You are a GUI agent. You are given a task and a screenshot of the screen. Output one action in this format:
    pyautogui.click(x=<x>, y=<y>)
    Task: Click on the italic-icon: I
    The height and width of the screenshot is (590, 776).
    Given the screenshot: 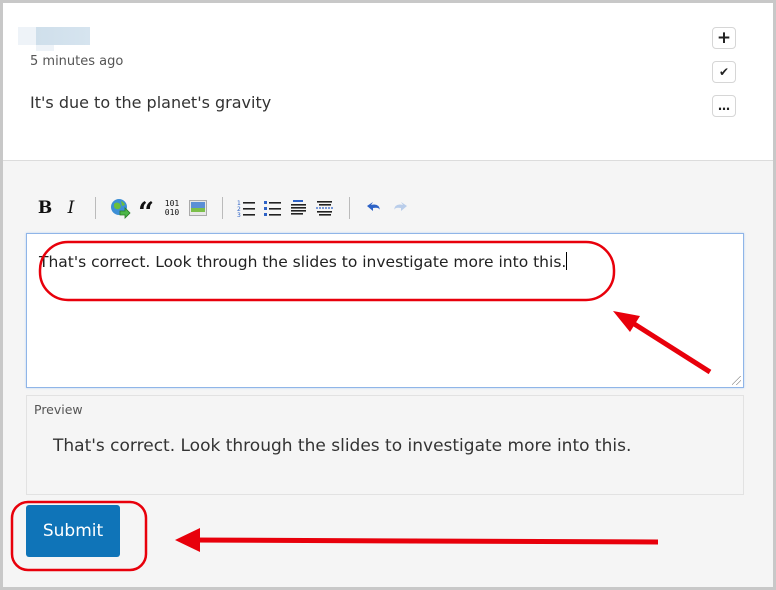 What is the action you would take?
    pyautogui.click(x=71, y=208)
    